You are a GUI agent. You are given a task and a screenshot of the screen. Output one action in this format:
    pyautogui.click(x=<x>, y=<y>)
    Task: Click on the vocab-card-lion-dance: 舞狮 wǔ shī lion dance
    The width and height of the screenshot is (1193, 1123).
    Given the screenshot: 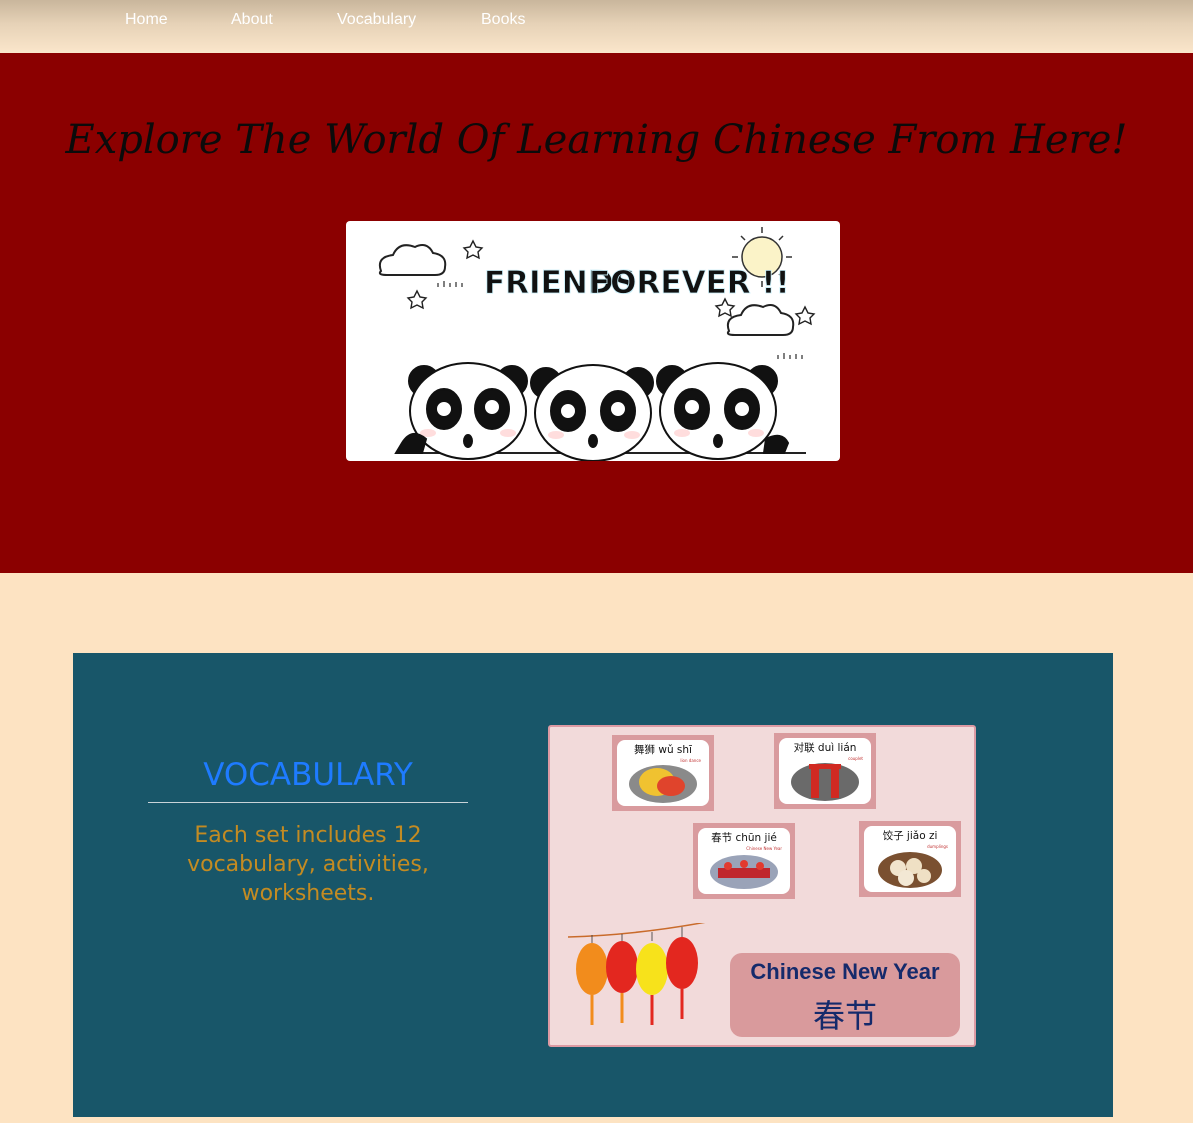 What is the action you would take?
    pyautogui.click(x=663, y=773)
    